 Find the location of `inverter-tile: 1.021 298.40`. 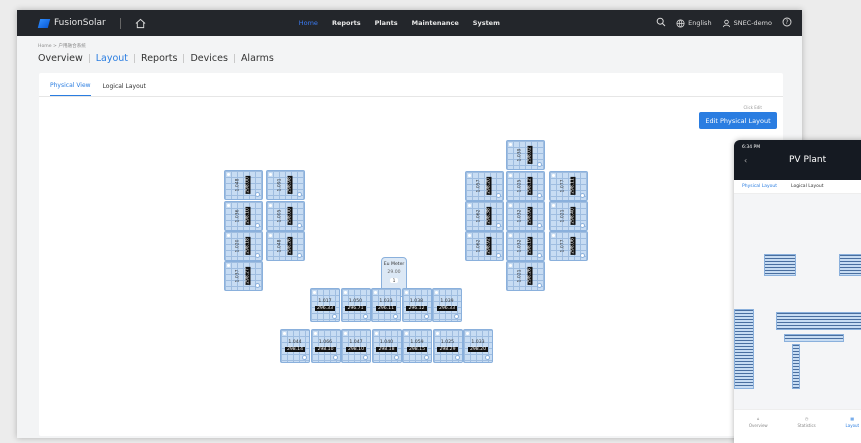

inverter-tile: 1.021 298.40 is located at coordinates (568, 216).